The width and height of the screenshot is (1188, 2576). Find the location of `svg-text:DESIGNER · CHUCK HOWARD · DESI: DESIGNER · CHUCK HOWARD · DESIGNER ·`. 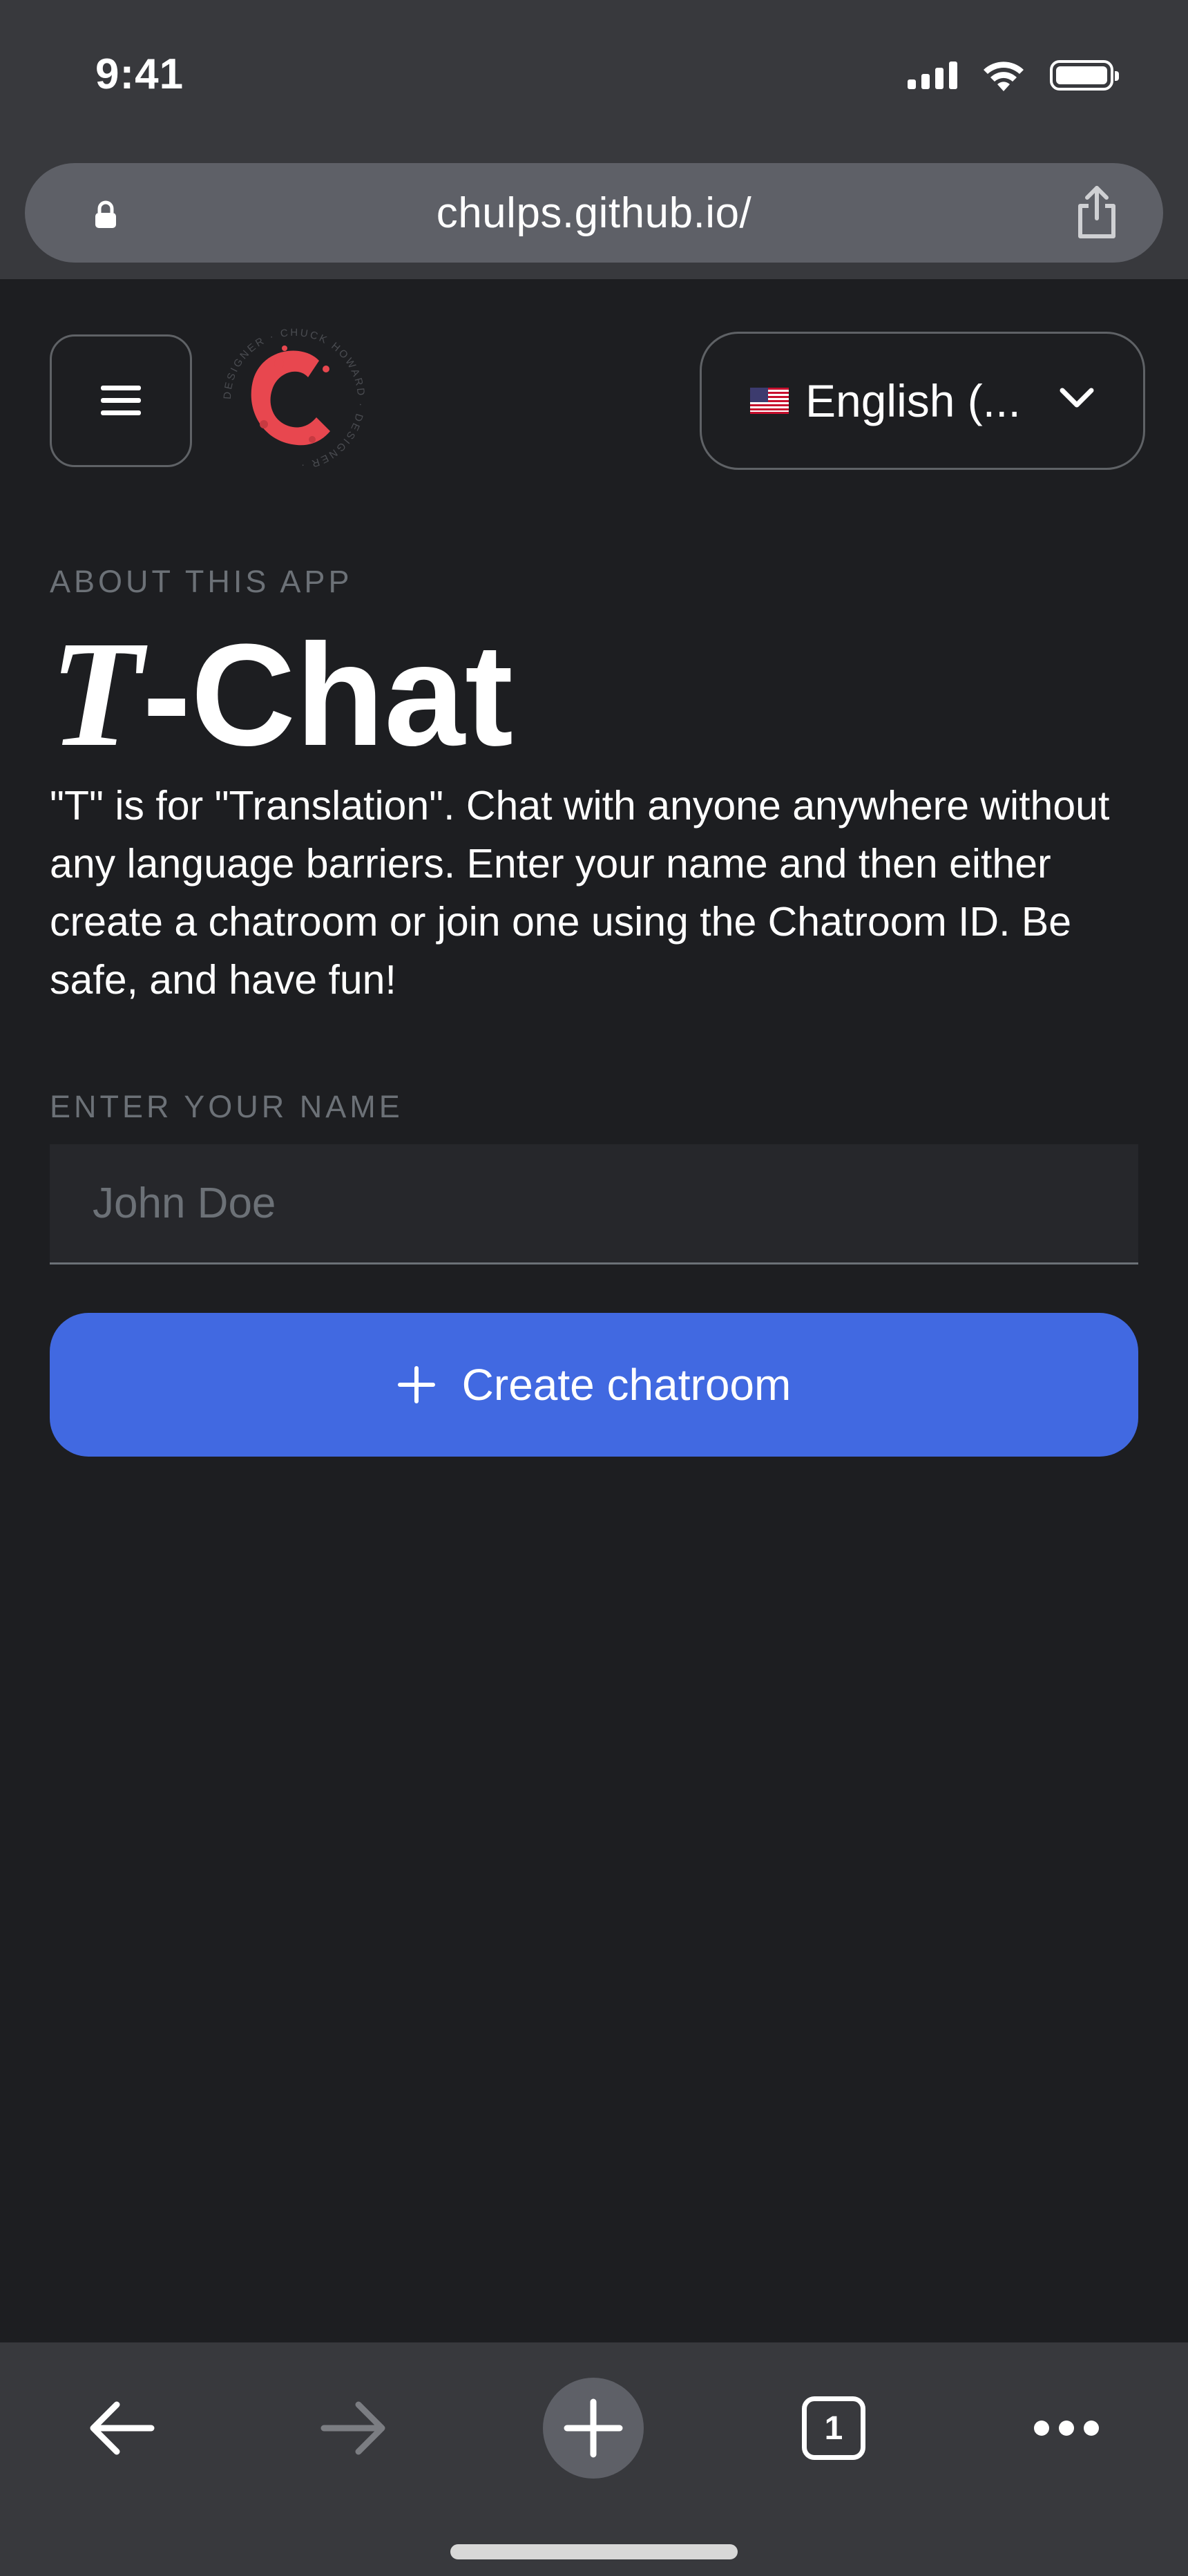

svg-text:DESIGNER · CHUCK HOWARD · DESI: DESIGNER · CHUCK HOWARD · DESIGNER · is located at coordinates (294, 399).